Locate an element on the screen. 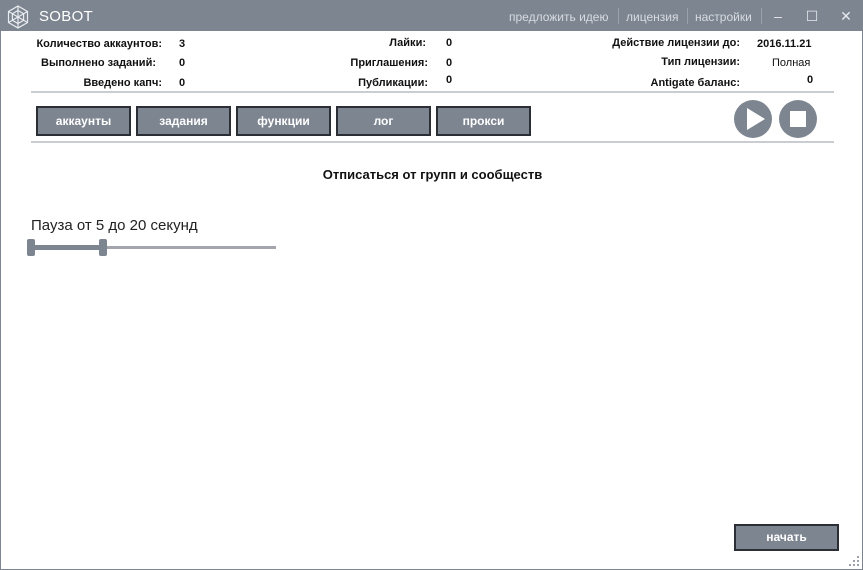 Image resolution: width=863 pixels, height=570 pixels. resize-grip-icon is located at coordinates (854, 561).